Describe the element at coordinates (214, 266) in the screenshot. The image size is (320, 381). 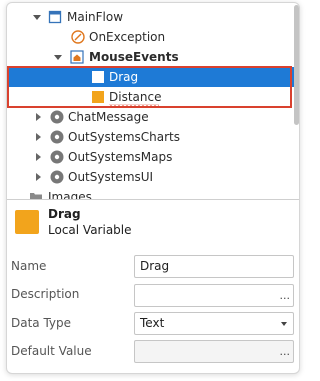
I see `name-field: Drag` at that location.